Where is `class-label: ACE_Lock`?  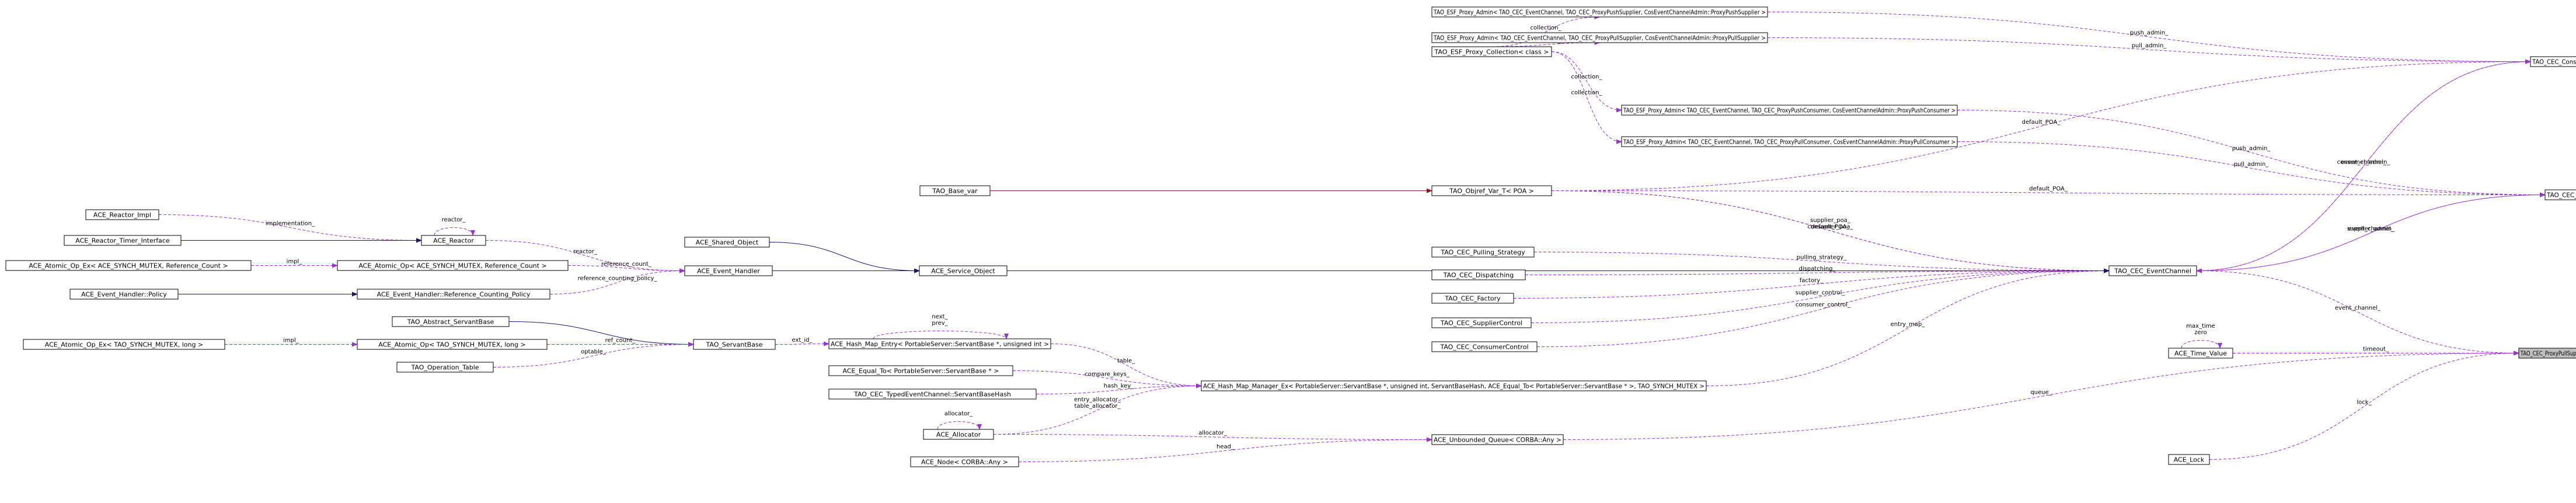 class-label: ACE_Lock is located at coordinates (2189, 460).